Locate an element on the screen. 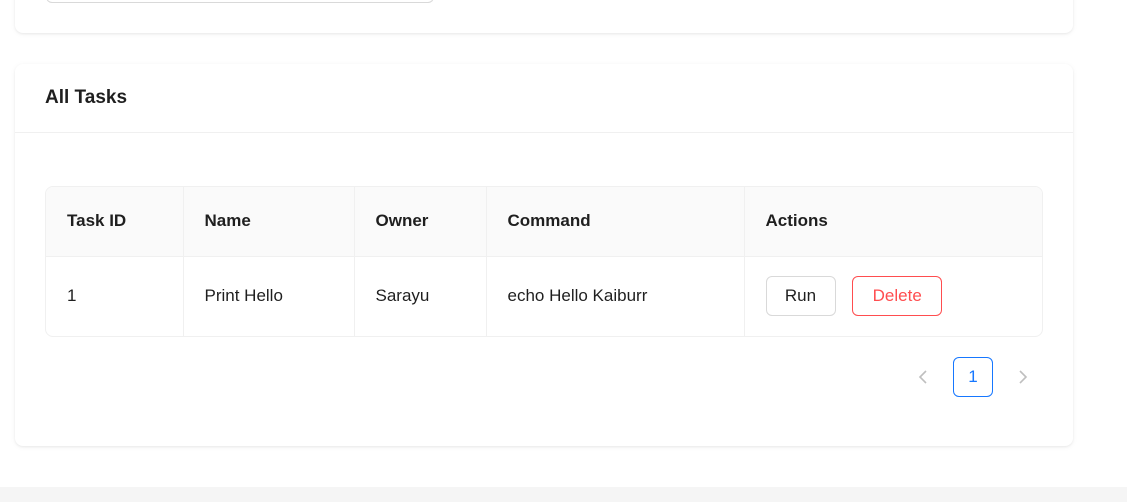  table-header-row: Task ID Name Owner Command Actions is located at coordinates (544, 222).